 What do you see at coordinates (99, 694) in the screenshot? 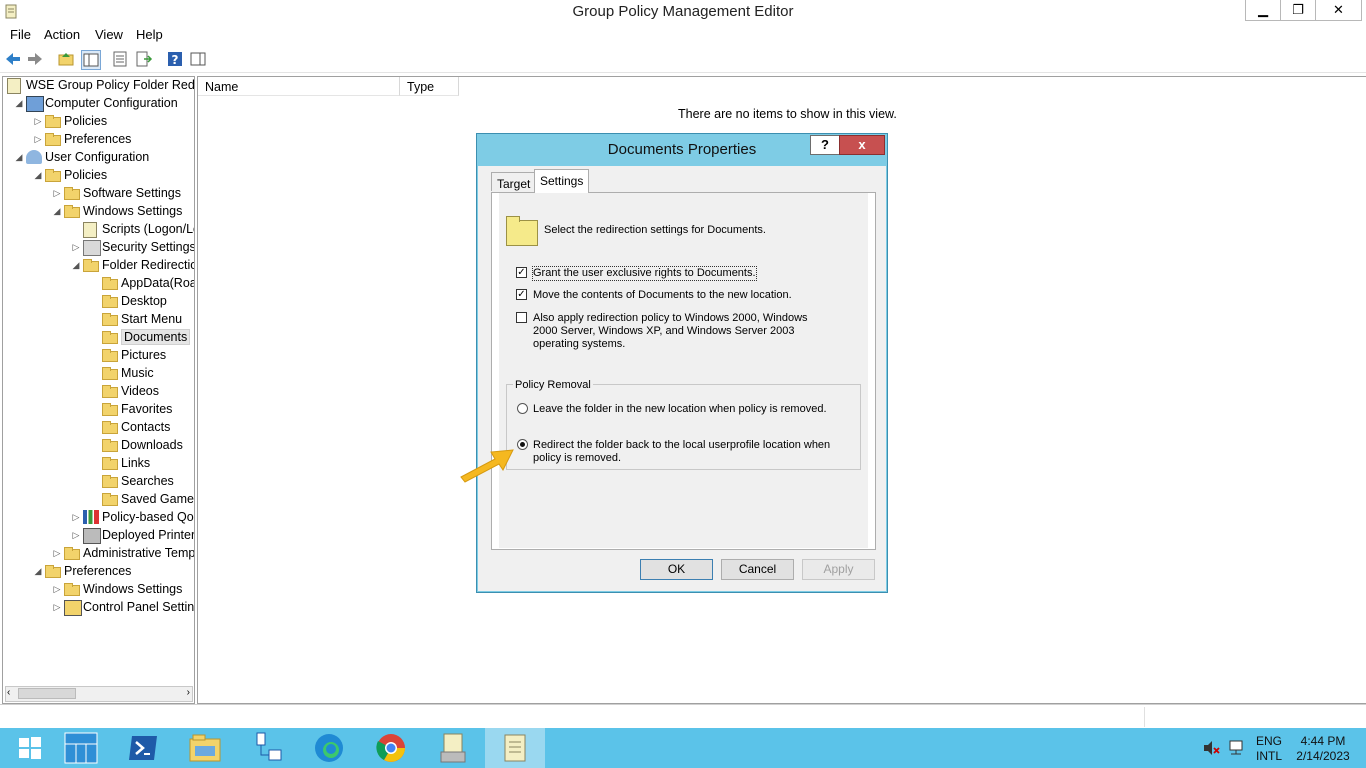
I see `tree-horizontal-scrollbar: ‹ ›` at bounding box center [99, 694].